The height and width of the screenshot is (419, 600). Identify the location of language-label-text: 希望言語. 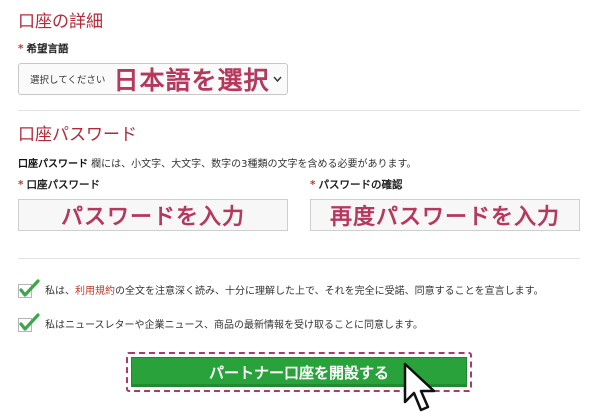
(47, 49).